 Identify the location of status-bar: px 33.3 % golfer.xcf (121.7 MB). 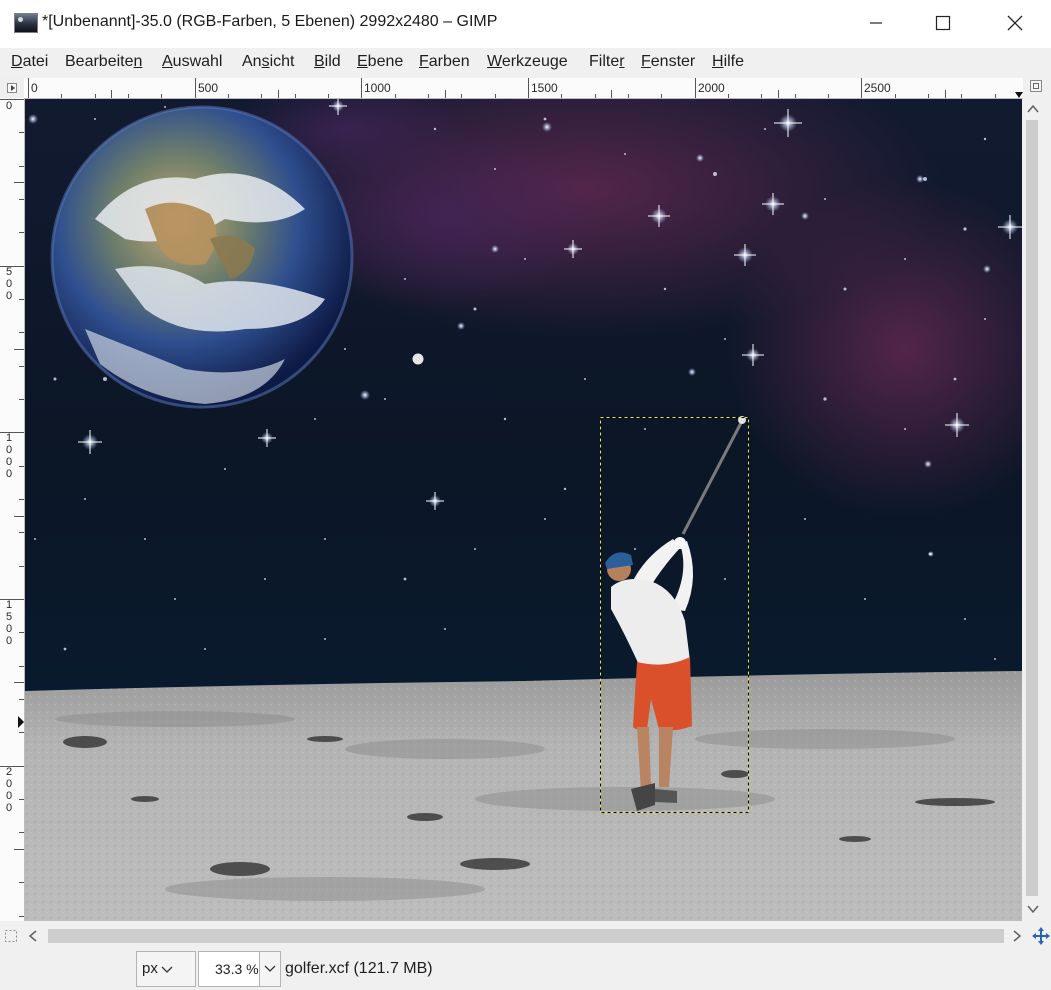
(525, 970).